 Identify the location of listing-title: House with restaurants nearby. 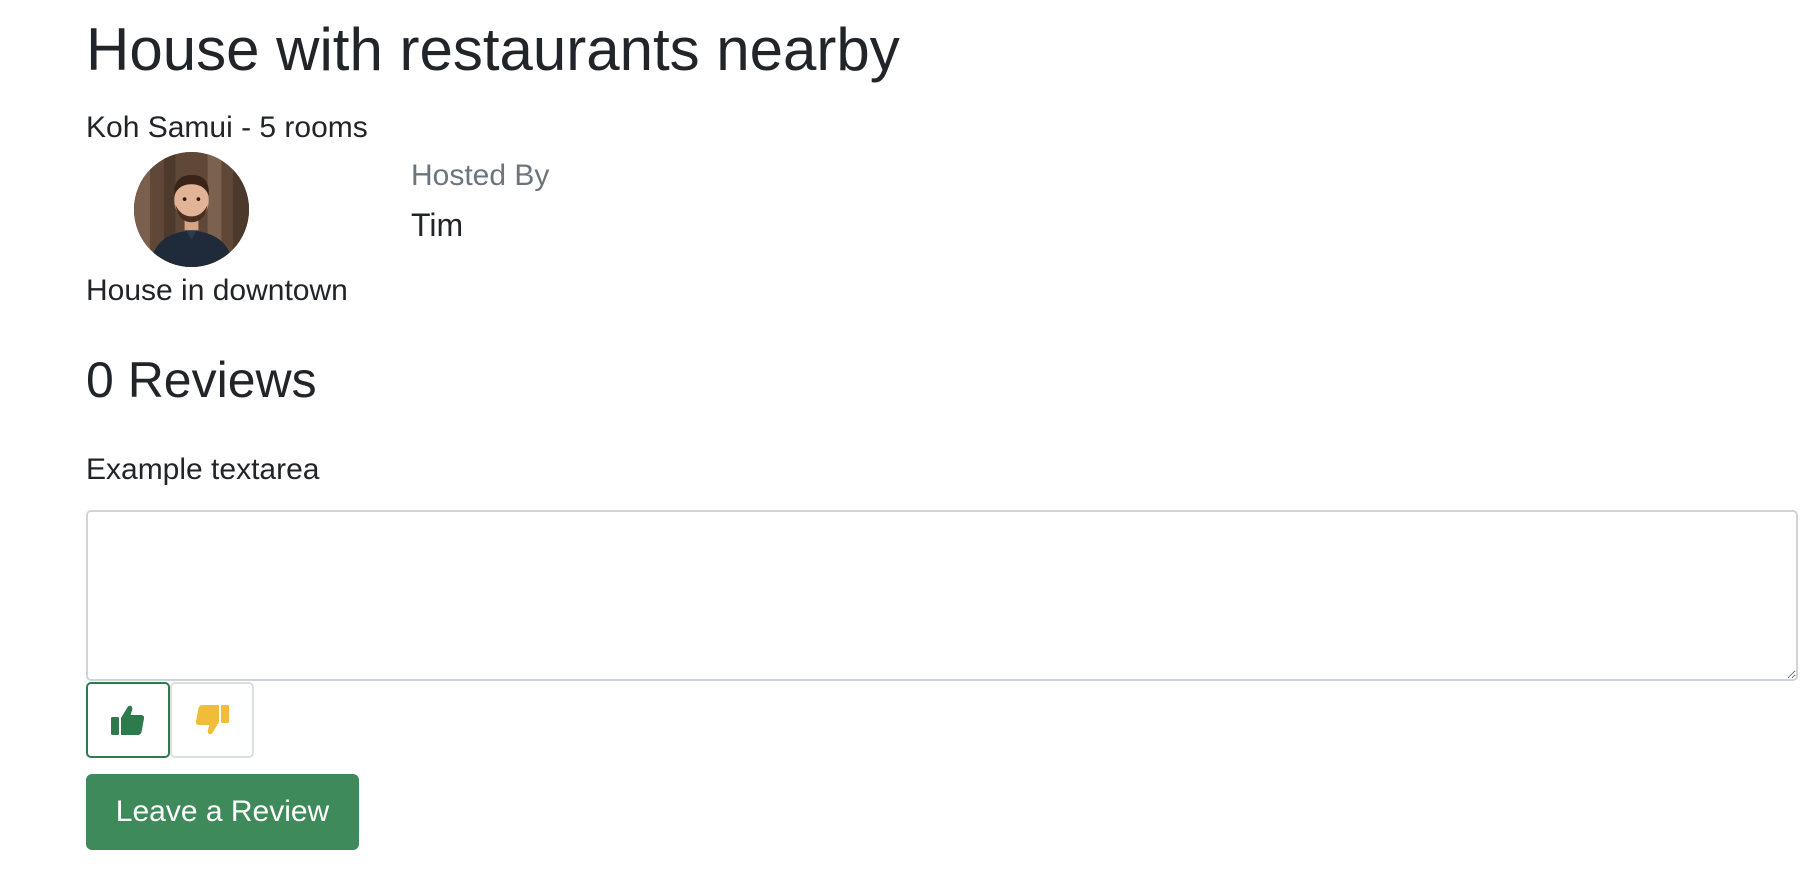
(493, 49).